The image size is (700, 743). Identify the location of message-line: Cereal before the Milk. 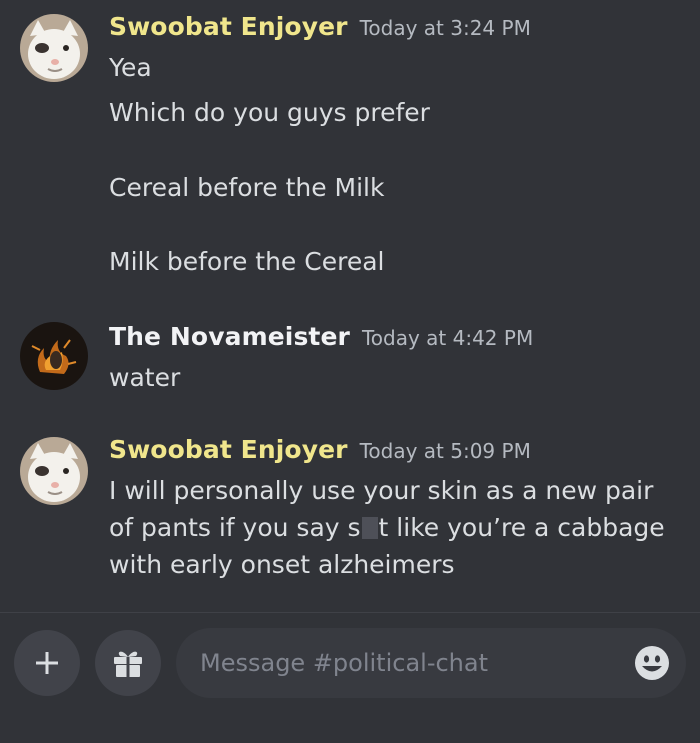
(247, 187).